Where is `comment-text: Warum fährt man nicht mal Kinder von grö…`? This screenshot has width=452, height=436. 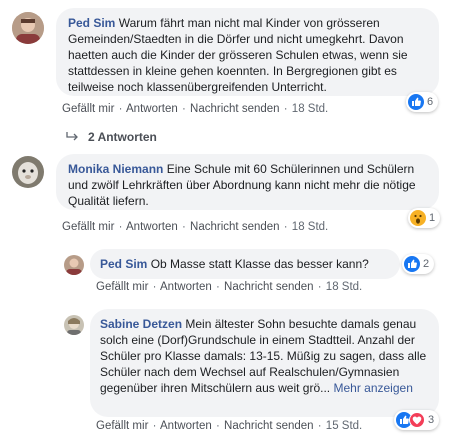
comment-text: Warum fährt man nicht mal Kinder von grö… is located at coordinates (238, 55).